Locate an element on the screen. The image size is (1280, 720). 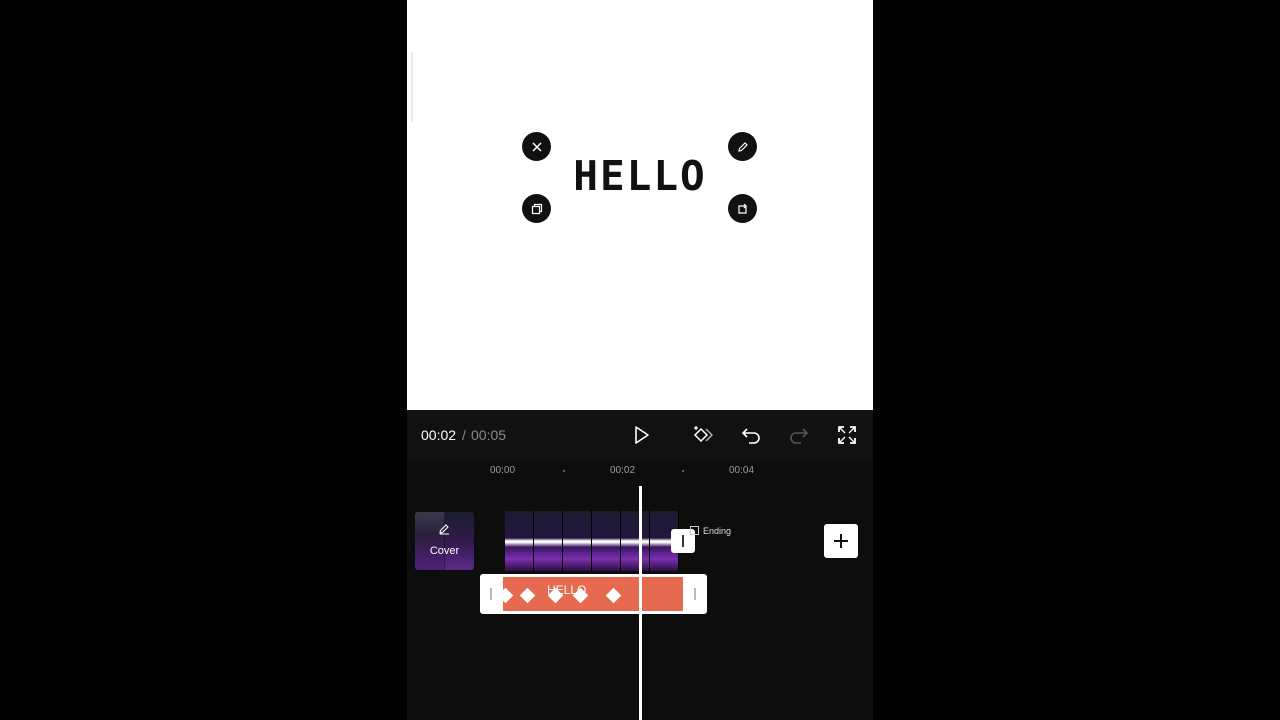
playback-toolbar: 00:02 / 00:05 is located at coordinates (640, 435).